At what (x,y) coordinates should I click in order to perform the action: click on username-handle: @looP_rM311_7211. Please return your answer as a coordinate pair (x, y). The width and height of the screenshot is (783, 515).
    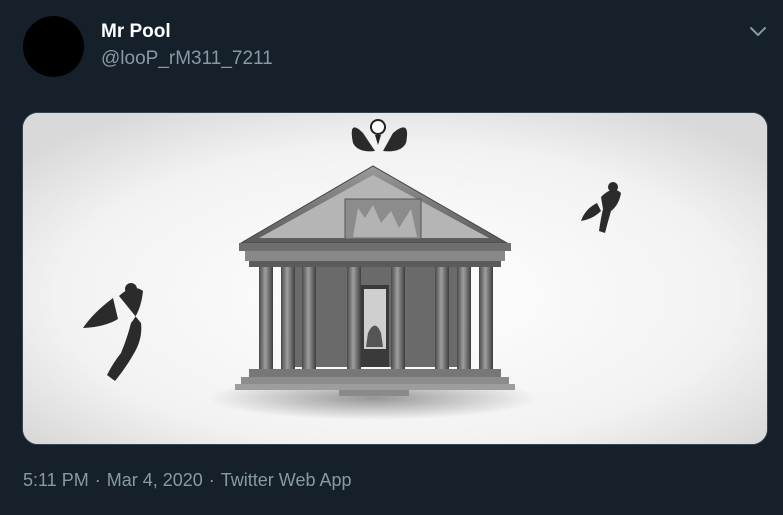
    Looking at the image, I should click on (187, 59).